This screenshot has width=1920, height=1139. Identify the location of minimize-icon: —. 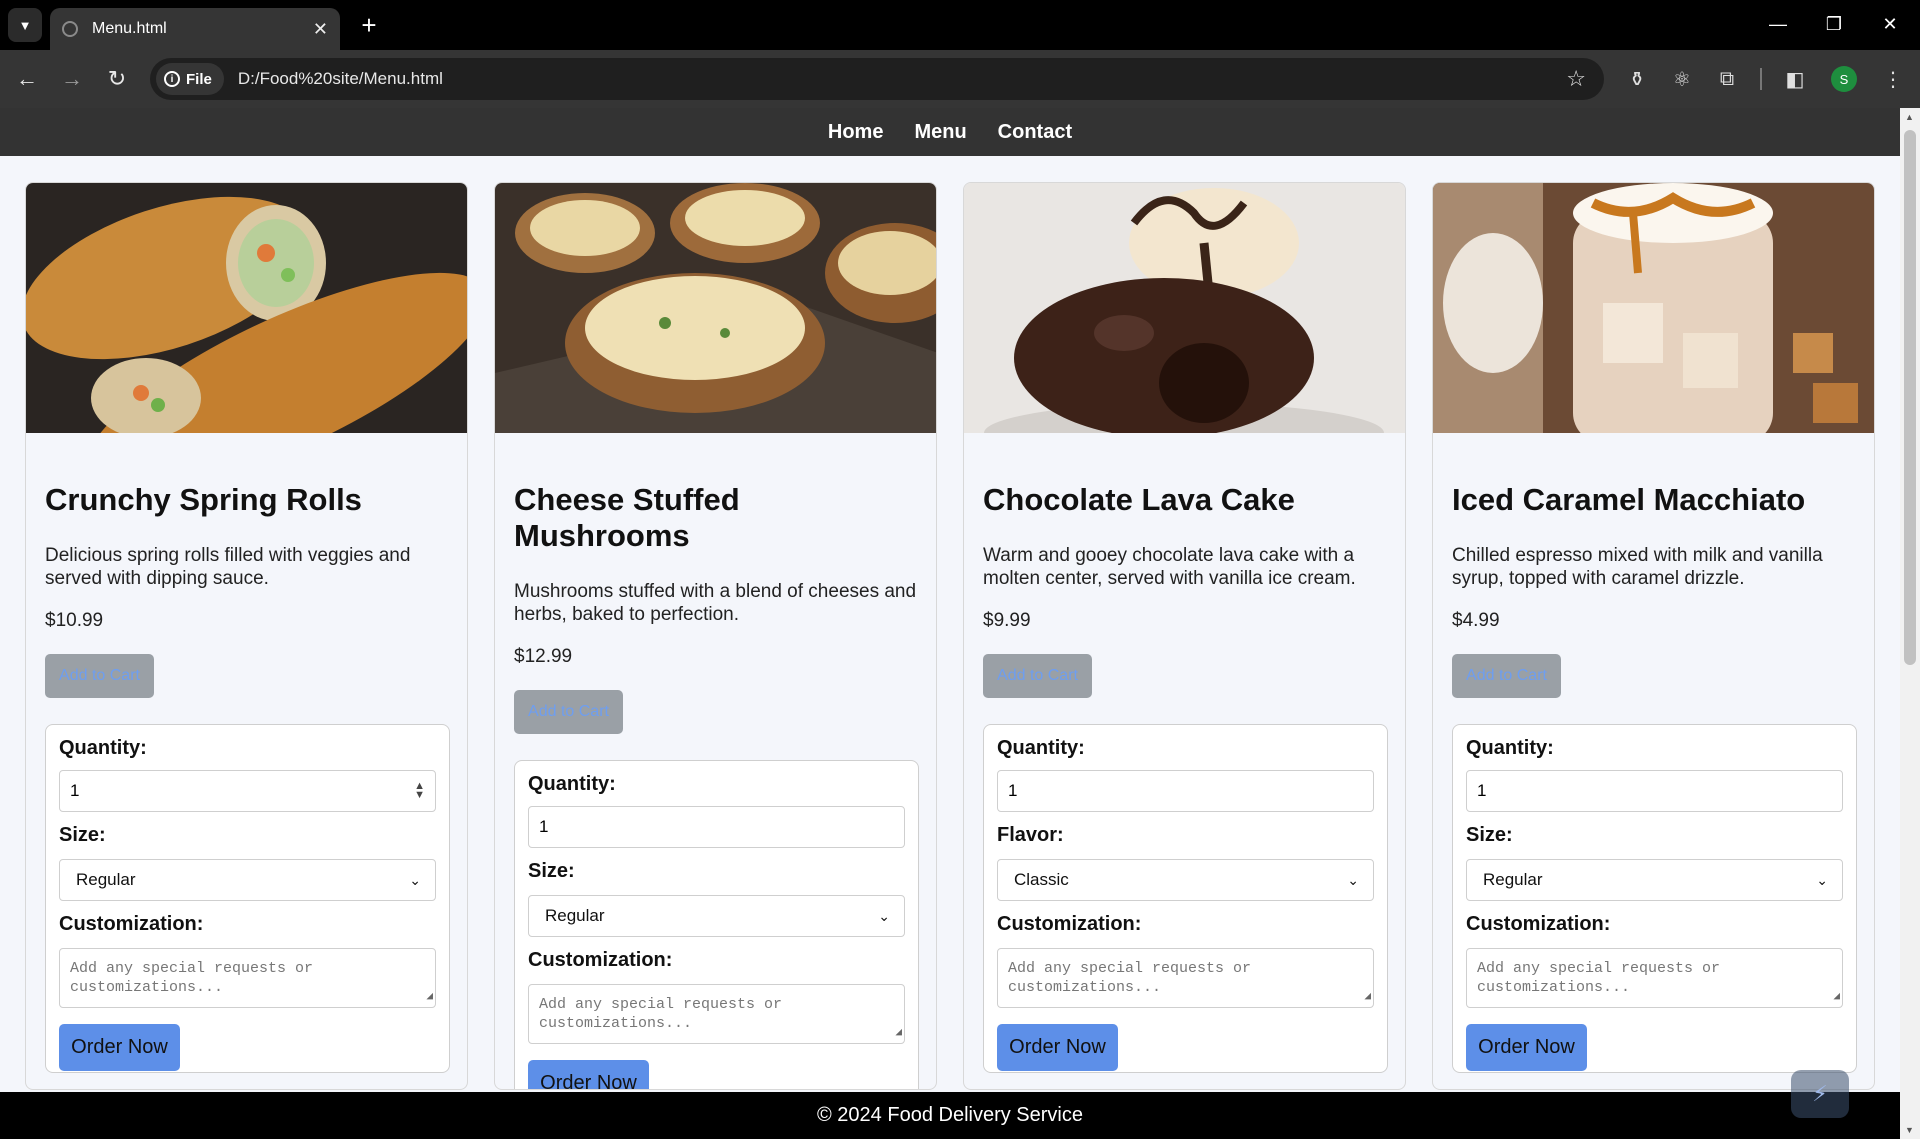
(1778, 23).